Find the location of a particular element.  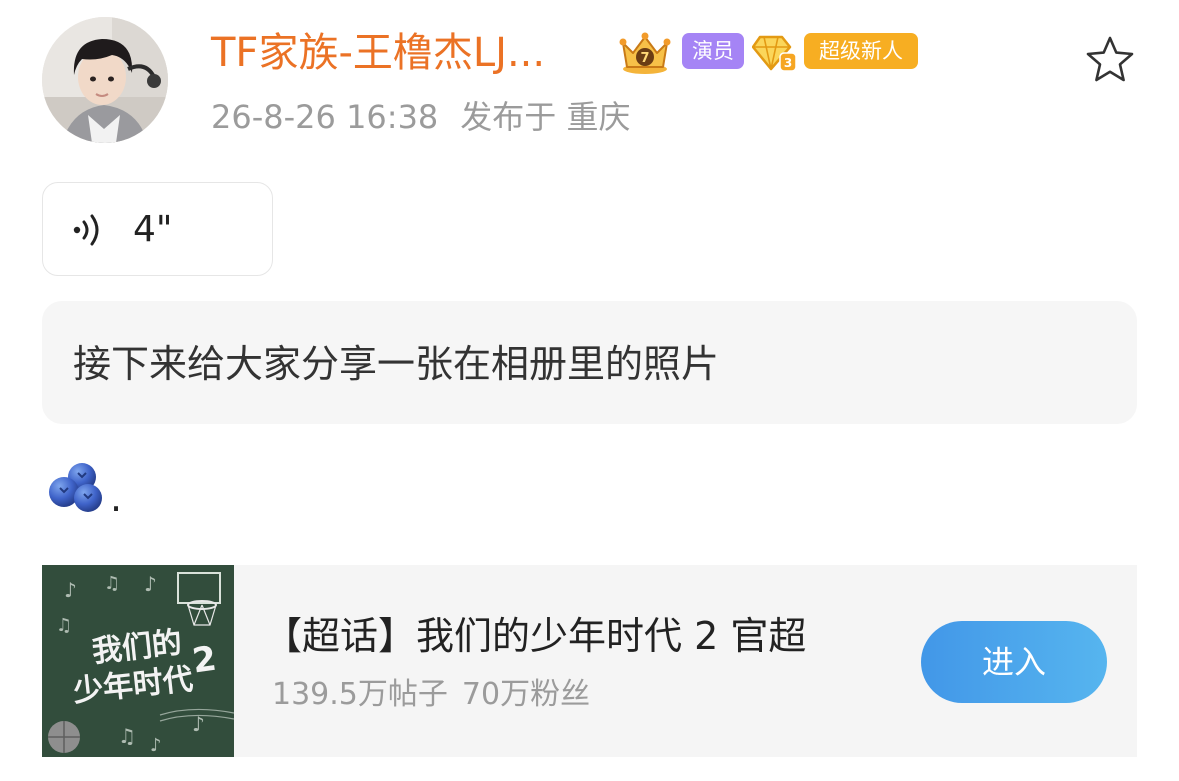

avatar-photo is located at coordinates (105, 80).